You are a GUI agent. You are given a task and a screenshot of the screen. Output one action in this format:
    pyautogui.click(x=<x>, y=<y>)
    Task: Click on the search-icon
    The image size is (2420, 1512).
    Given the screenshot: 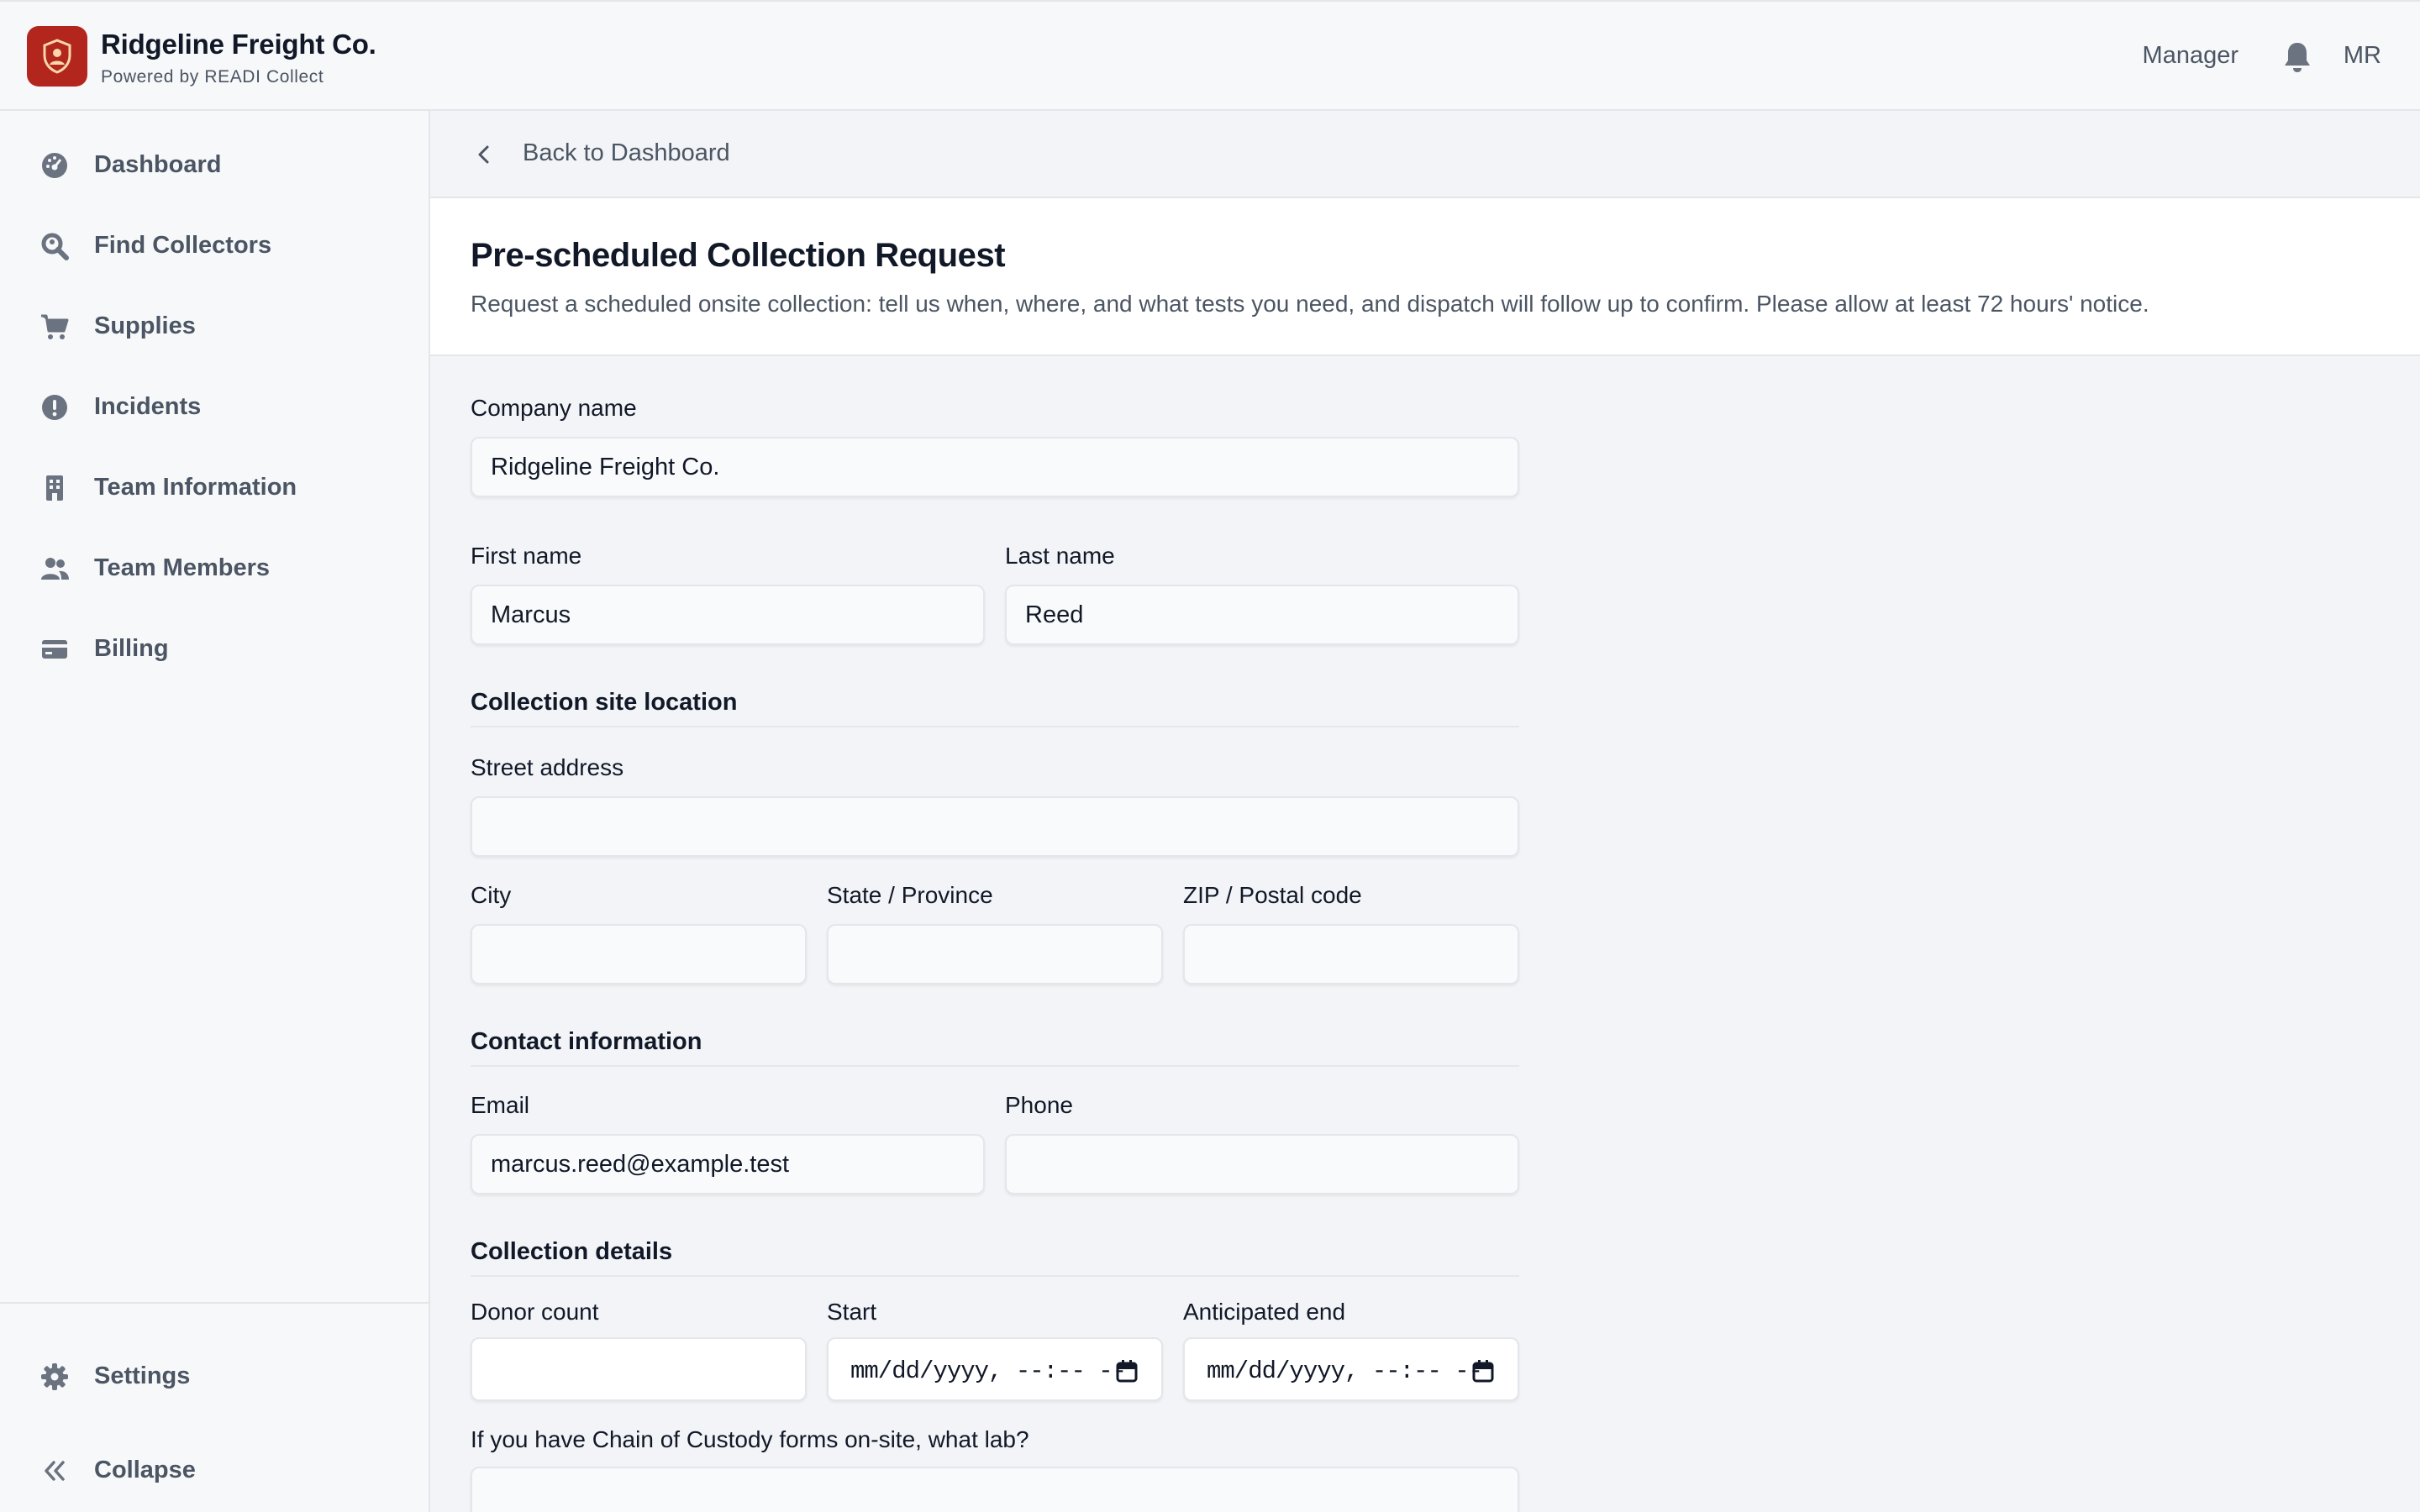 What is the action you would take?
    pyautogui.click(x=55, y=246)
    